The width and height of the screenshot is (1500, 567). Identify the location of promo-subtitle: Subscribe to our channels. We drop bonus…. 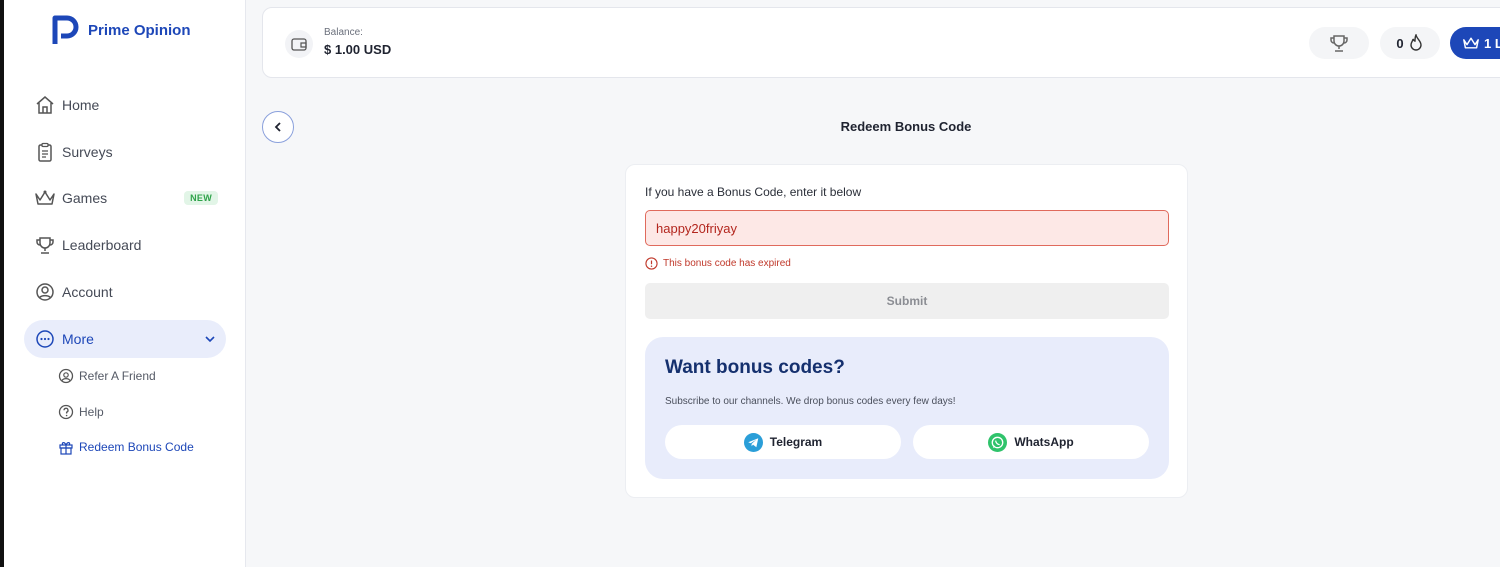
(810, 401).